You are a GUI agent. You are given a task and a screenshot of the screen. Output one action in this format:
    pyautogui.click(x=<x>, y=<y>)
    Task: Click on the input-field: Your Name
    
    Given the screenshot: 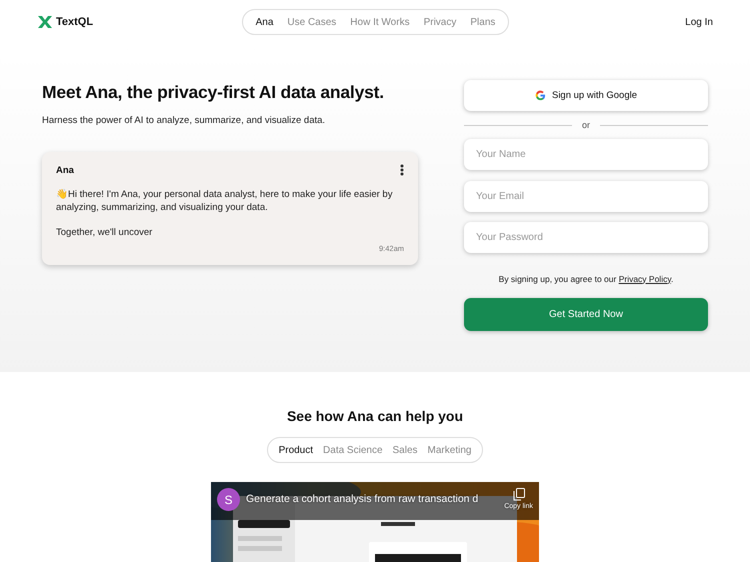 What is the action you would take?
    pyautogui.click(x=586, y=154)
    